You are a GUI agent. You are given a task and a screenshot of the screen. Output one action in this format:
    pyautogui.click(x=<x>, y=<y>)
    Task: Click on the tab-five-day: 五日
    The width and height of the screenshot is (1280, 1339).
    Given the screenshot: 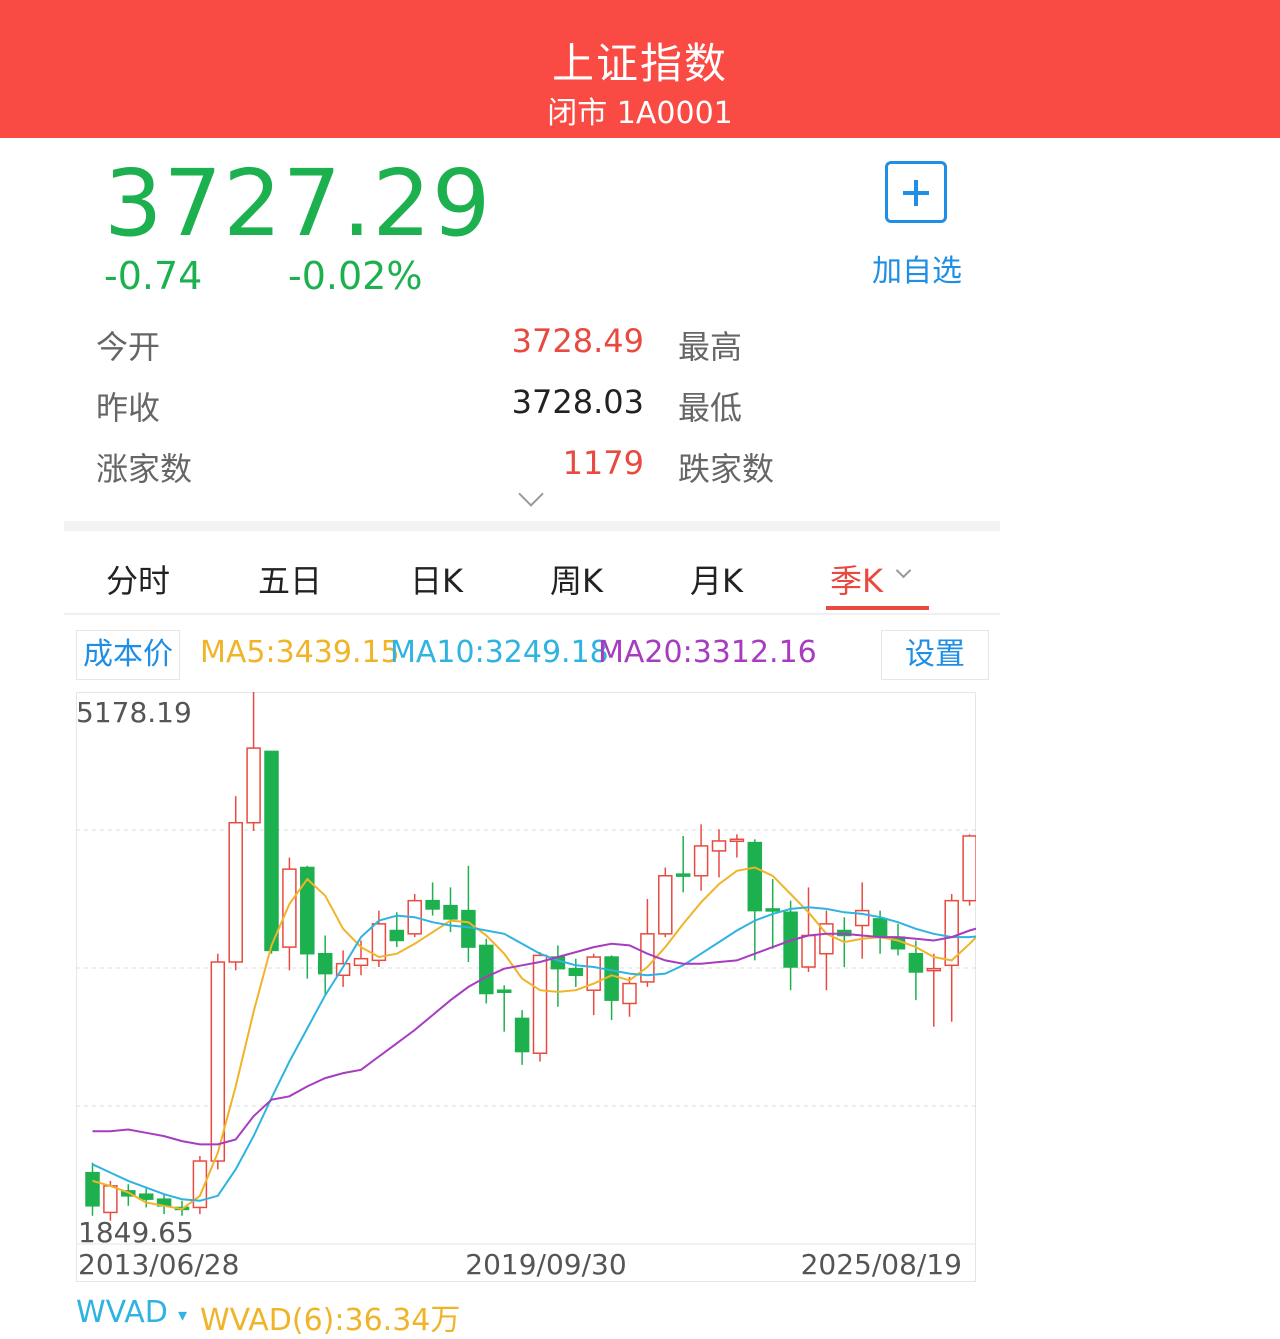 What is the action you would take?
    pyautogui.click(x=290, y=579)
    